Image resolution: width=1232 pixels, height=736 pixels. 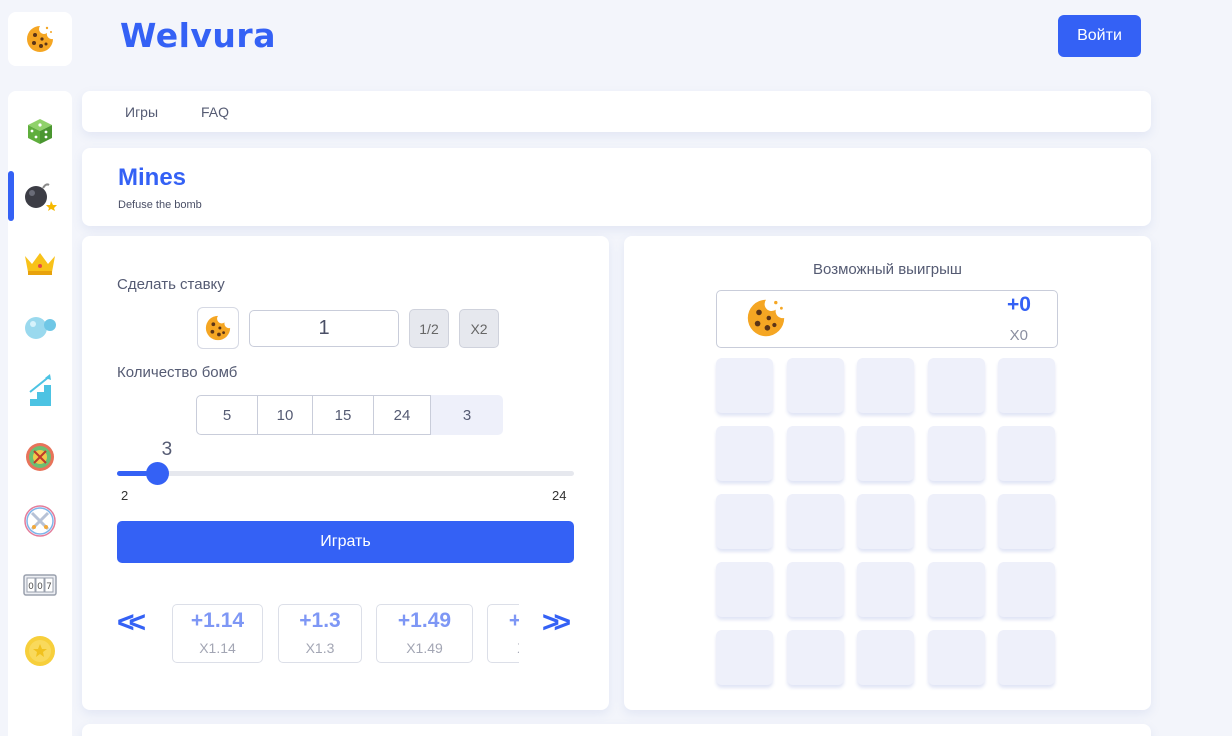 What do you see at coordinates (324, 328) in the screenshot?
I see `bet-amount-input` at bounding box center [324, 328].